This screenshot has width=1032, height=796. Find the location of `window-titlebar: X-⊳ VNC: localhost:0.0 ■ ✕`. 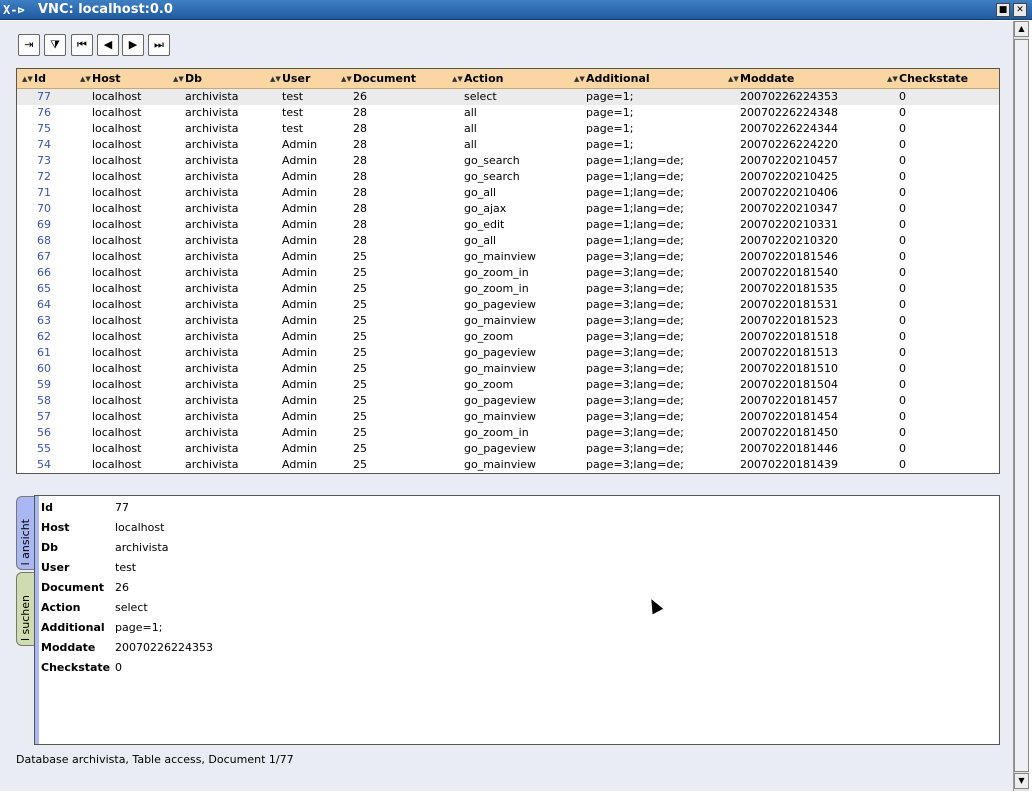

window-titlebar: X-⊳ VNC: localhost:0.0 ■ ✕ is located at coordinates (516, 10).